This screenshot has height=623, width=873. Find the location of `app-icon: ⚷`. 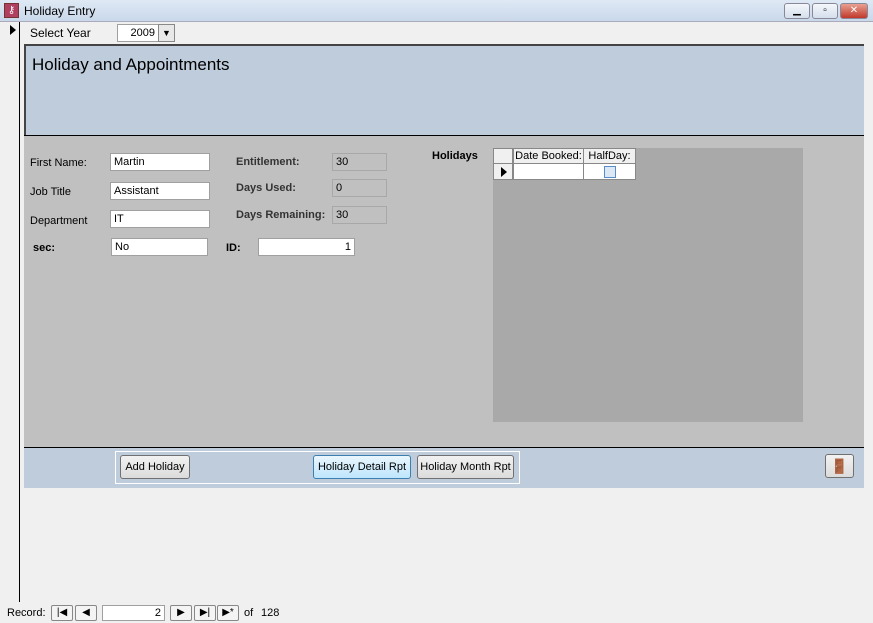

app-icon: ⚷ is located at coordinates (11, 10).